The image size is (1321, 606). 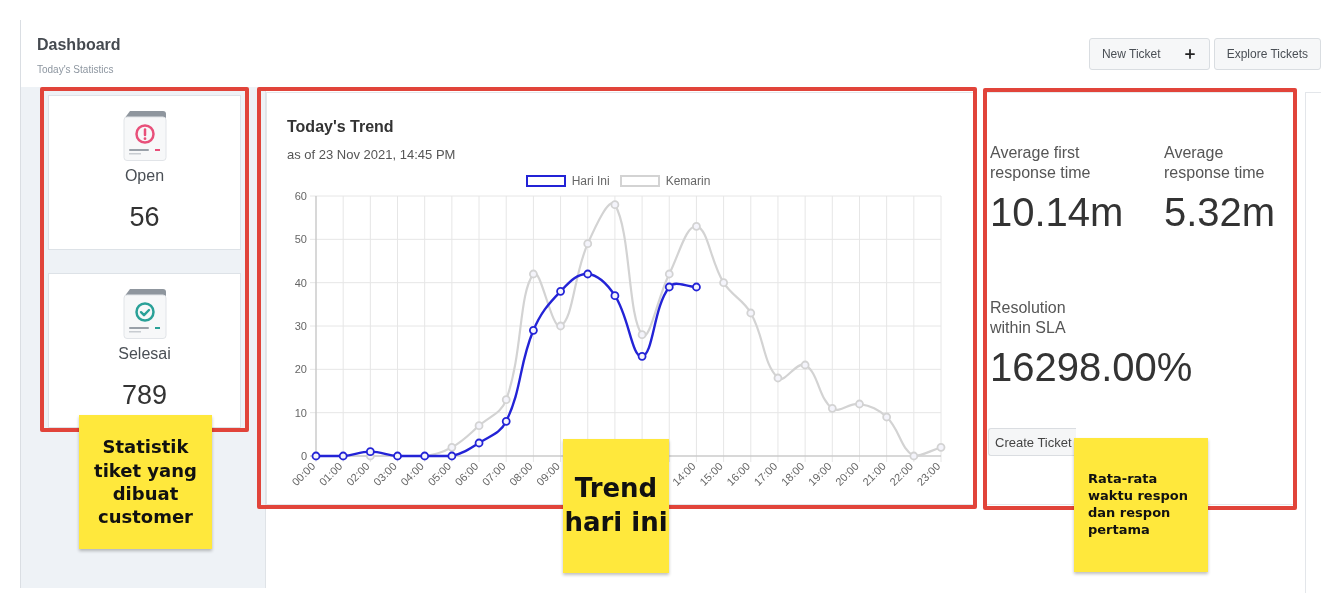 What do you see at coordinates (79, 45) in the screenshot?
I see `page-title: Dashboard` at bounding box center [79, 45].